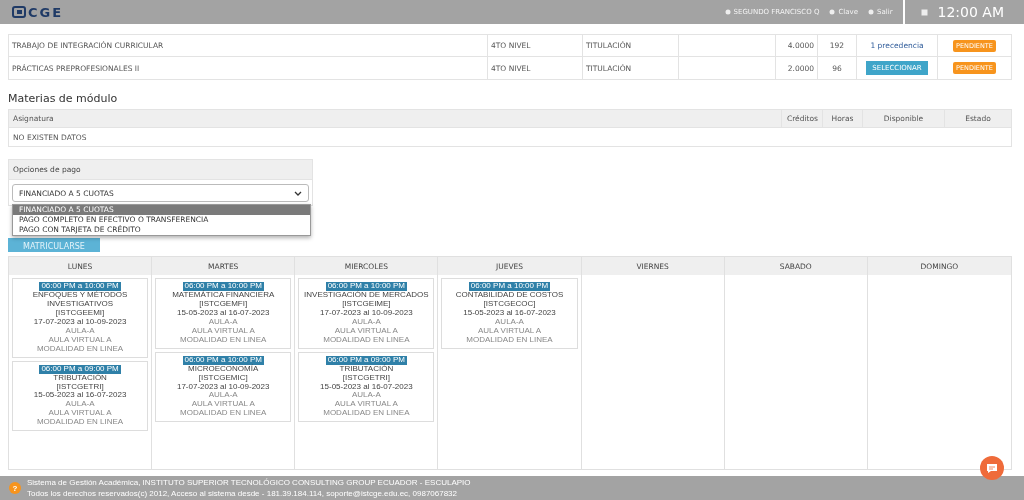 The width and height of the screenshot is (1024, 500). What do you see at coordinates (249, 482) in the screenshot?
I see `footer-text: Sistema de Gestión Académica, INSTITUTO SUPERIOR TECNOLÓGICO CONSULTING GROUP ECUADOR - ESCULAPIO` at bounding box center [249, 482].